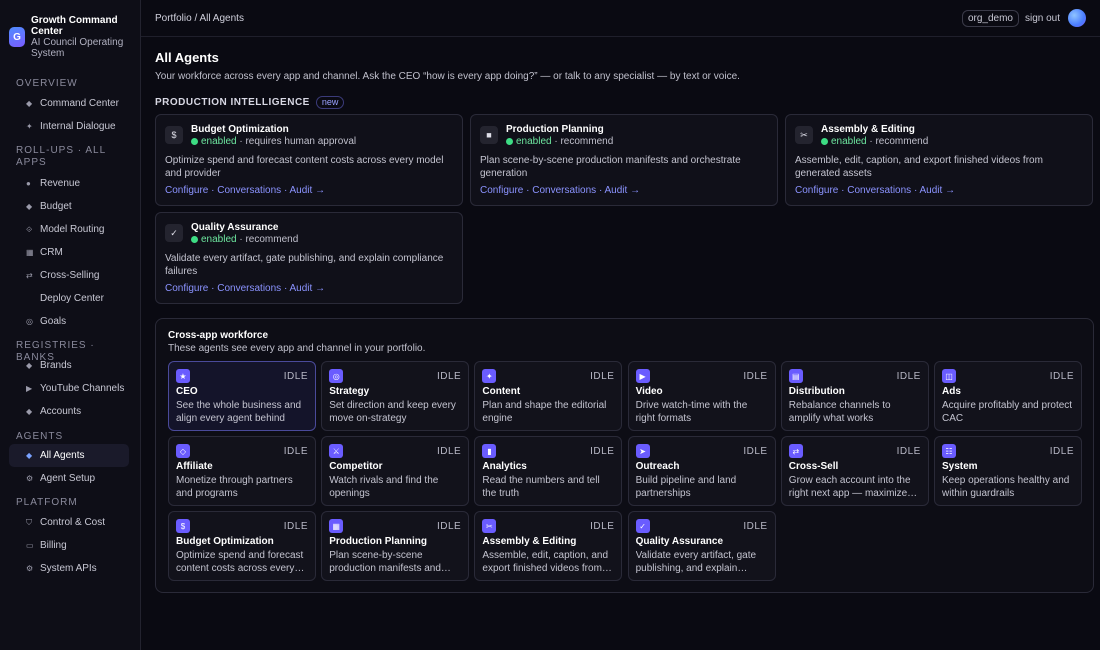 The width and height of the screenshot is (1100, 650). Describe the element at coordinates (199, 18) in the screenshot. I see `breadcrumb: Portfolio / All Agents` at that location.